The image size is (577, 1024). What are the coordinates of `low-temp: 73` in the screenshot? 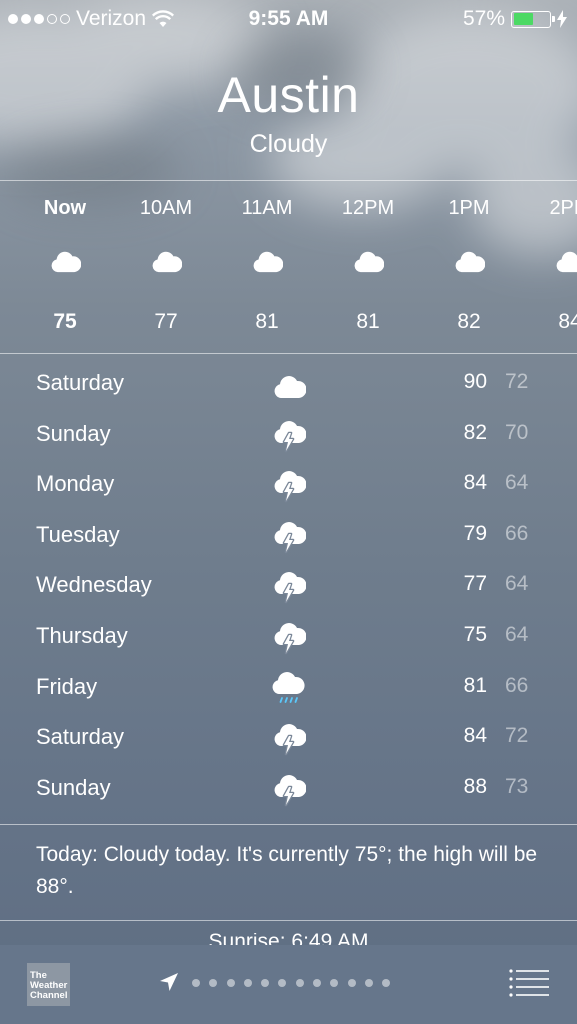 It's located at (517, 786).